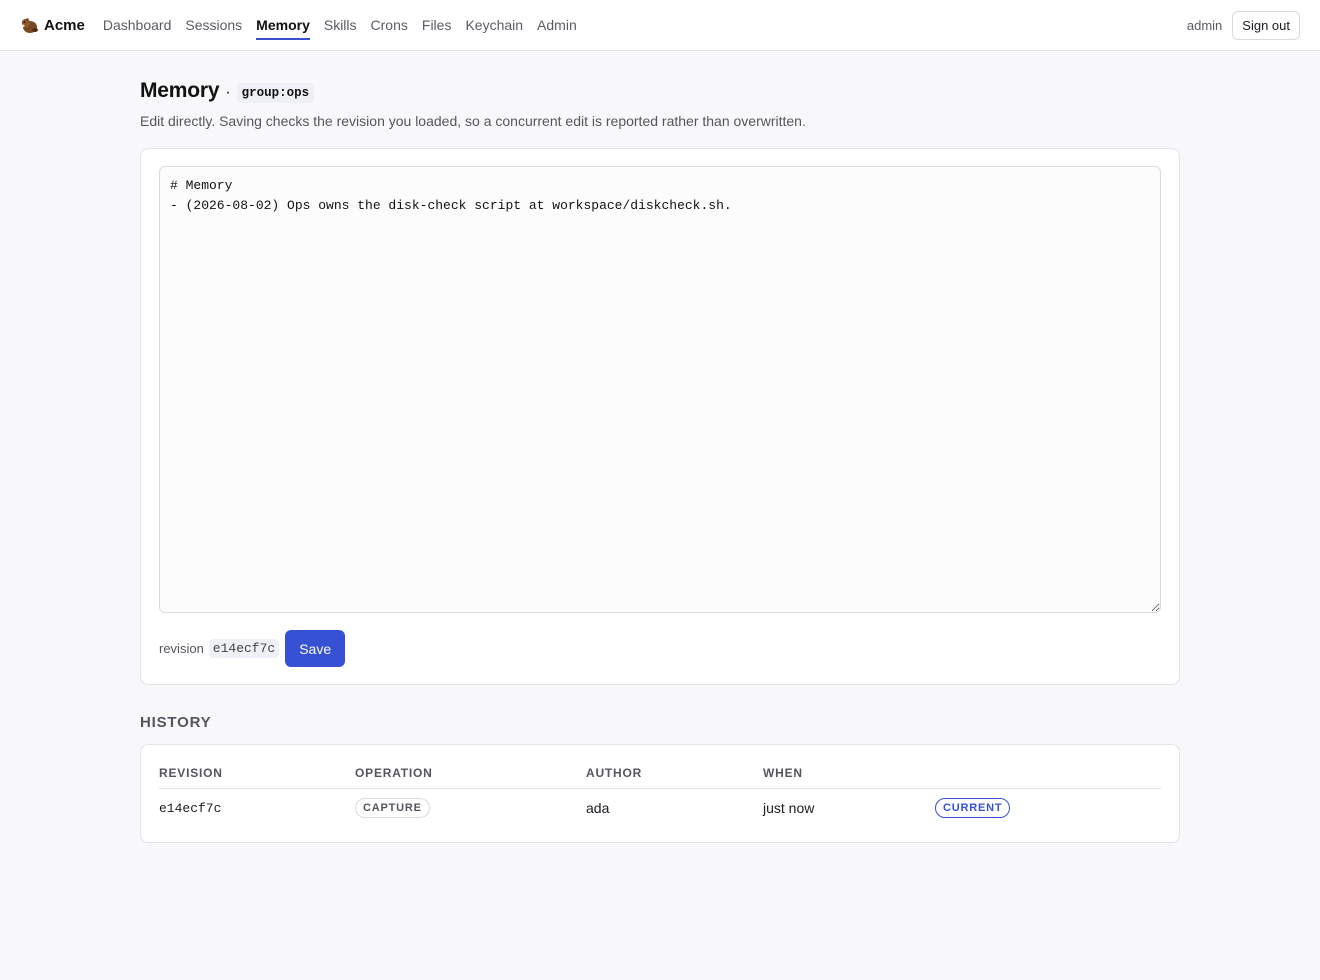 This screenshot has width=1320, height=980. I want to click on brand-name: Acme, so click(64, 25).